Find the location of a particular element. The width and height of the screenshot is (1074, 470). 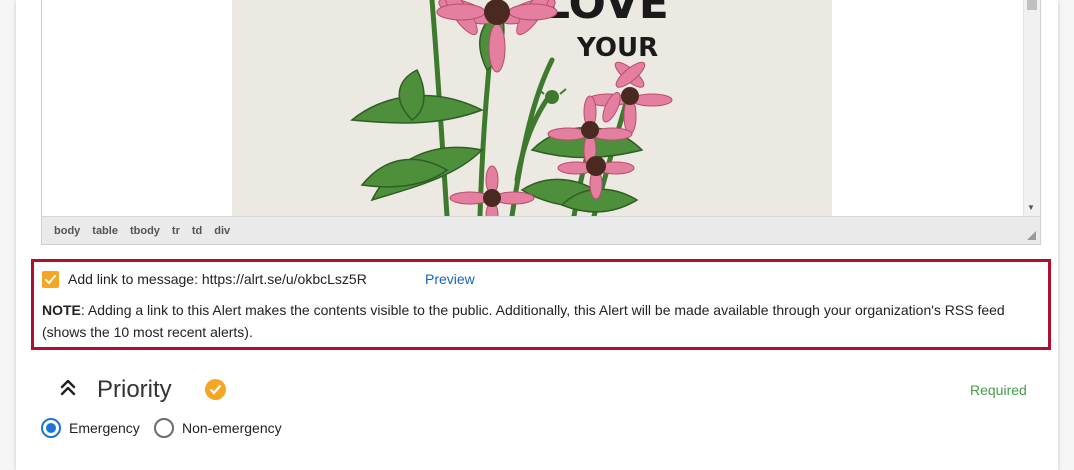

required-label: Required is located at coordinates (998, 390).